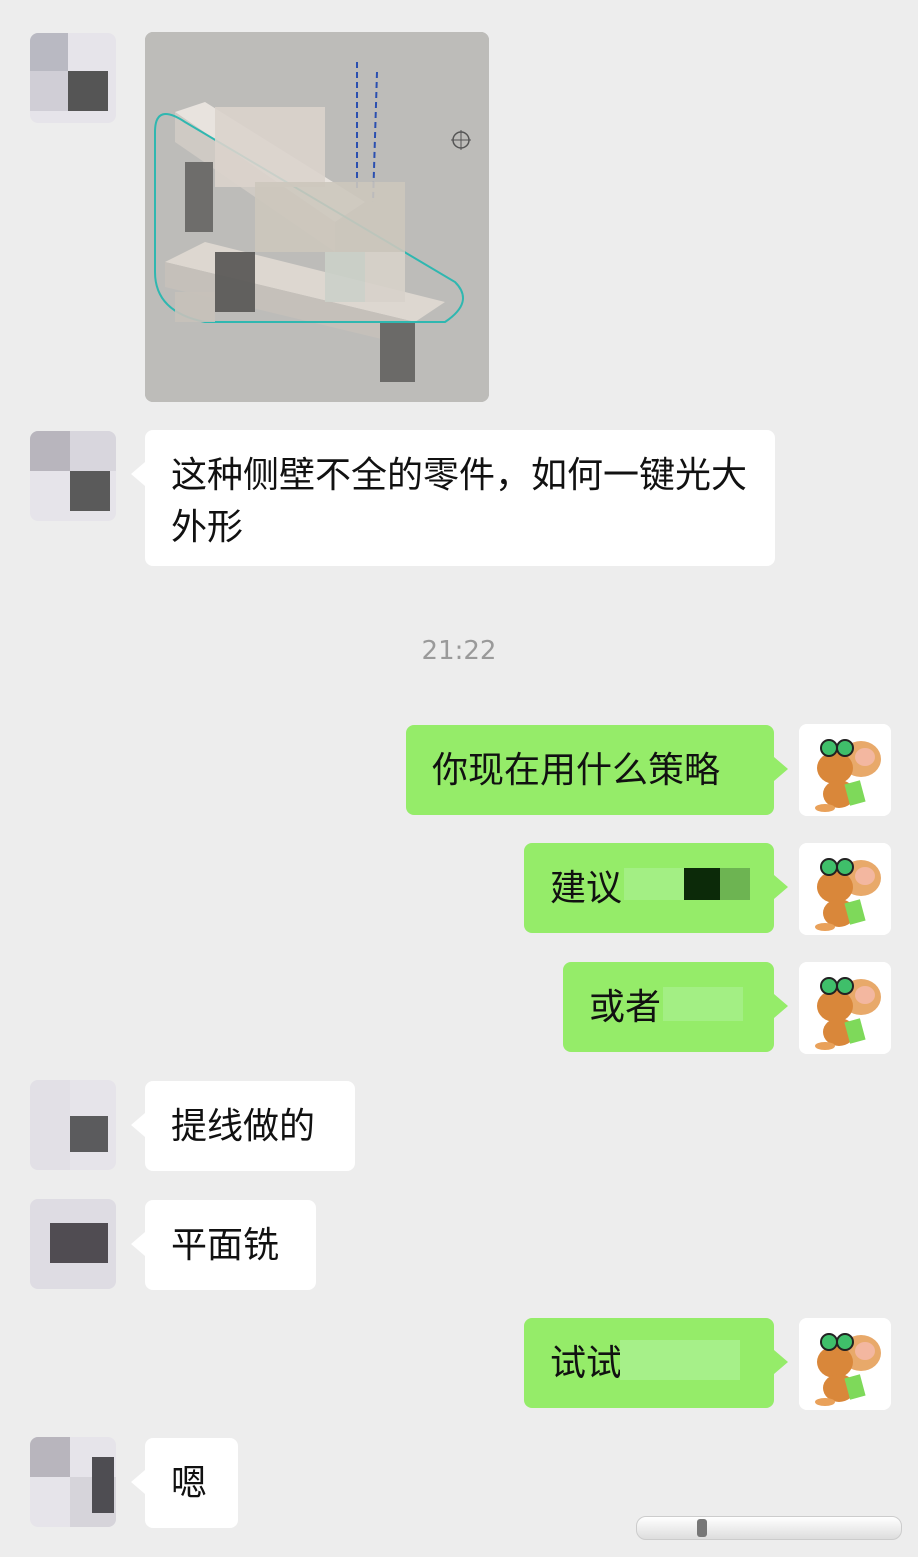  What do you see at coordinates (189, 1483) in the screenshot?
I see `message-text: 嗯` at bounding box center [189, 1483].